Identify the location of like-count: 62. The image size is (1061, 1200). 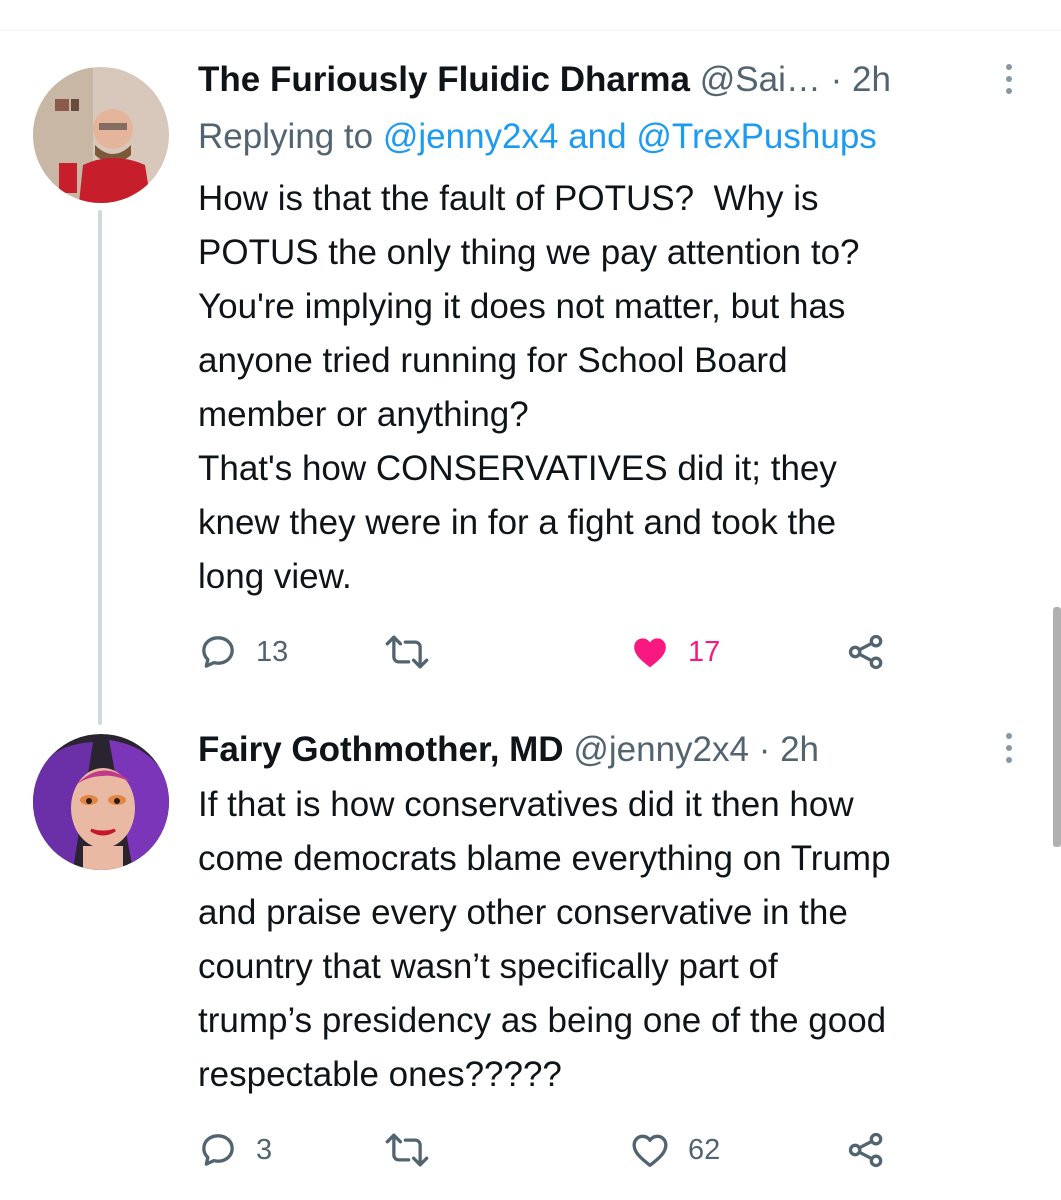
(704, 1149).